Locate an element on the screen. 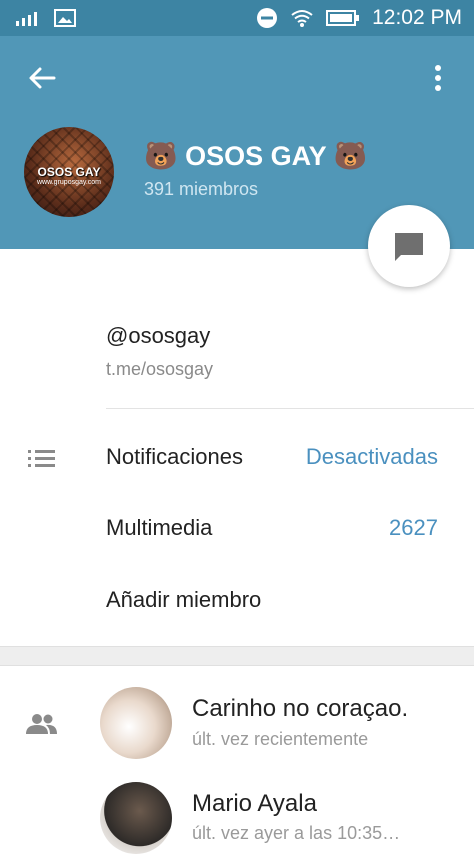 The width and height of the screenshot is (474, 854). group-avatar: OSOS GAY www.gruposgay.com is located at coordinates (69, 172).